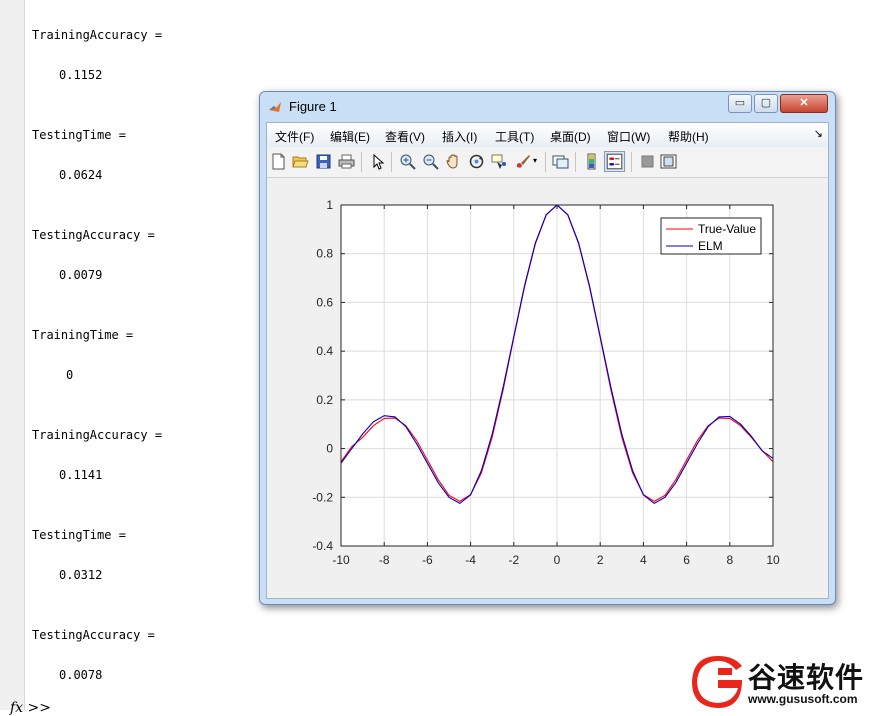  I want to click on command-output-line: 0.0078, so click(81, 675).